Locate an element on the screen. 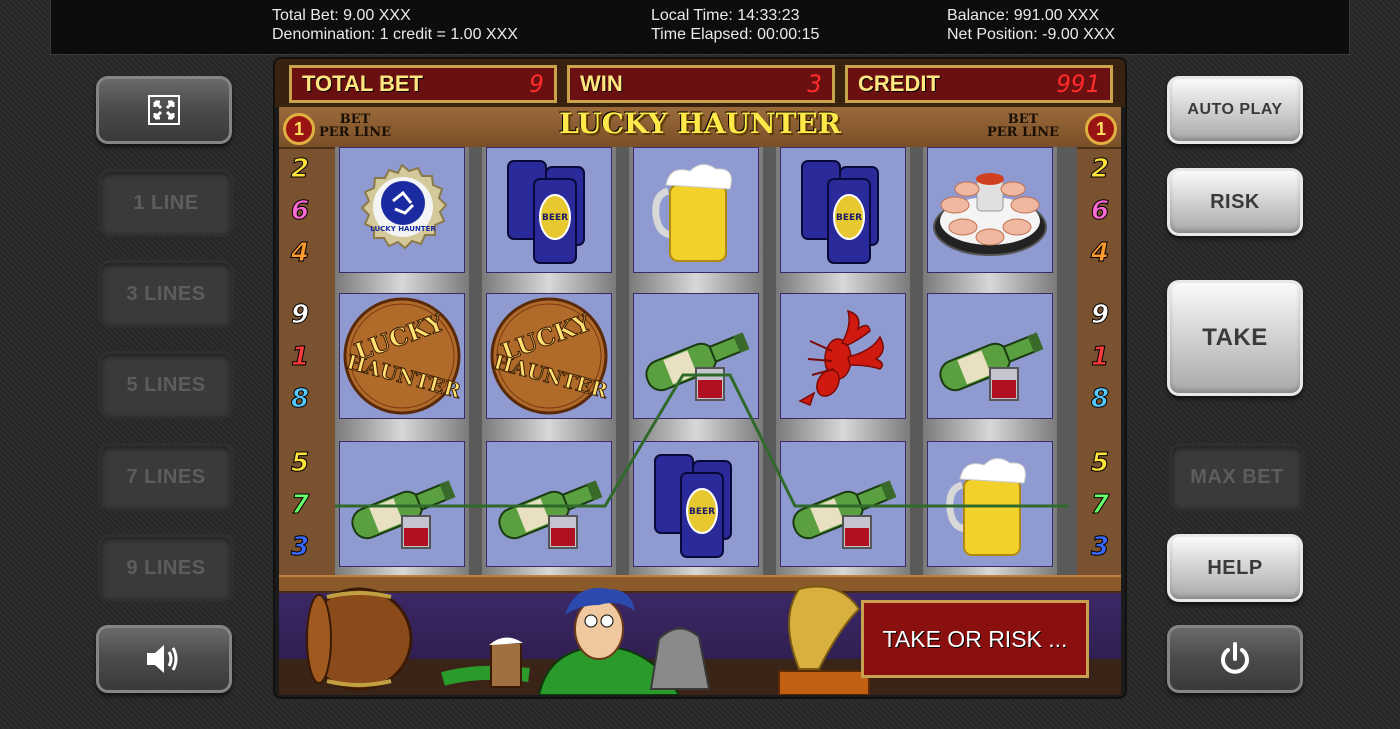  lines-7-button: 7 LINES is located at coordinates (166, 477).